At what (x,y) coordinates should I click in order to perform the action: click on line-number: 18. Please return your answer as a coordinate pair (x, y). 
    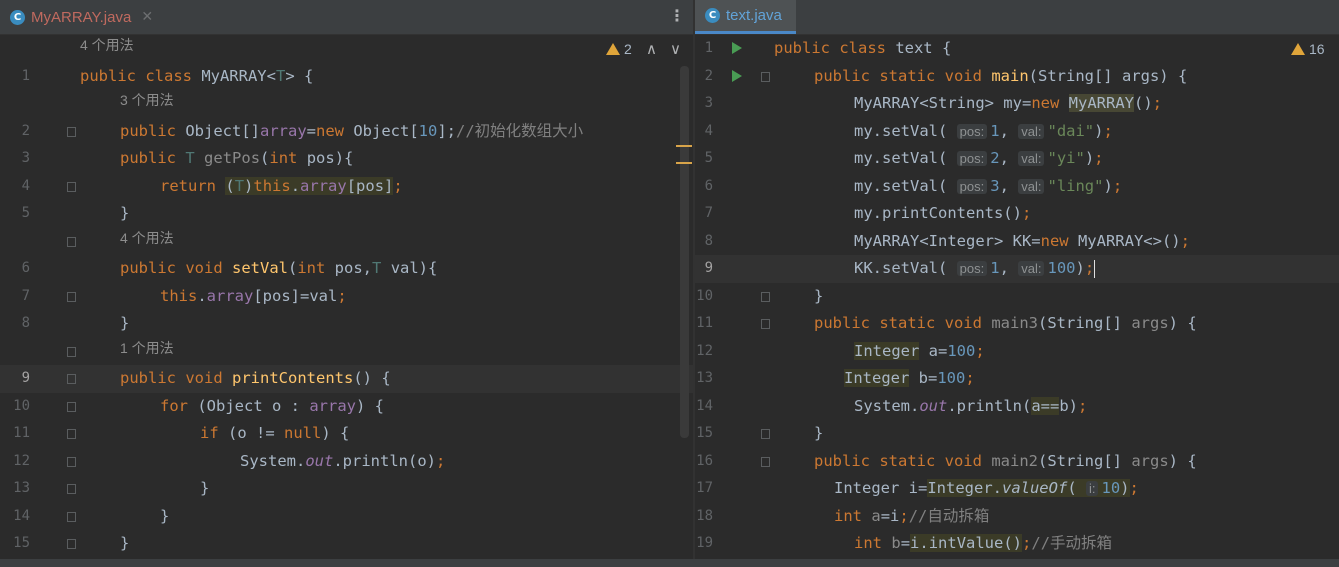
    Looking at the image, I should click on (704, 517).